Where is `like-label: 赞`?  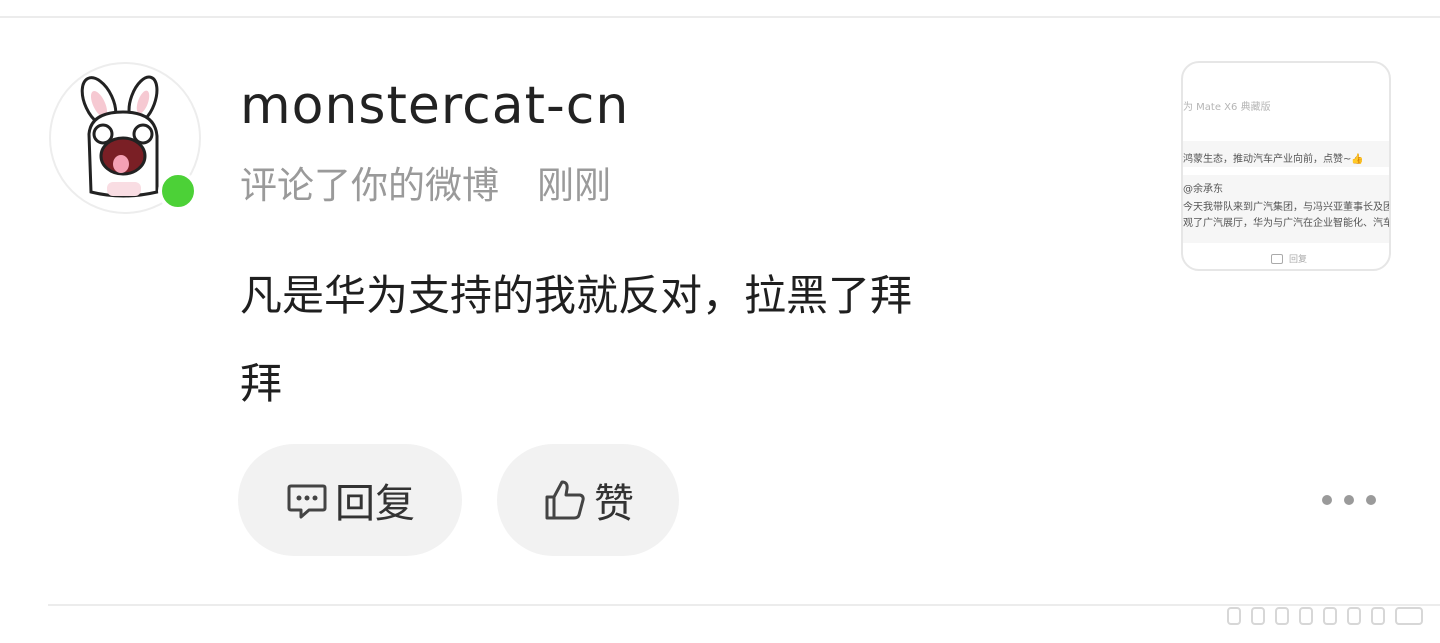
like-label: 赞 is located at coordinates (614, 504).